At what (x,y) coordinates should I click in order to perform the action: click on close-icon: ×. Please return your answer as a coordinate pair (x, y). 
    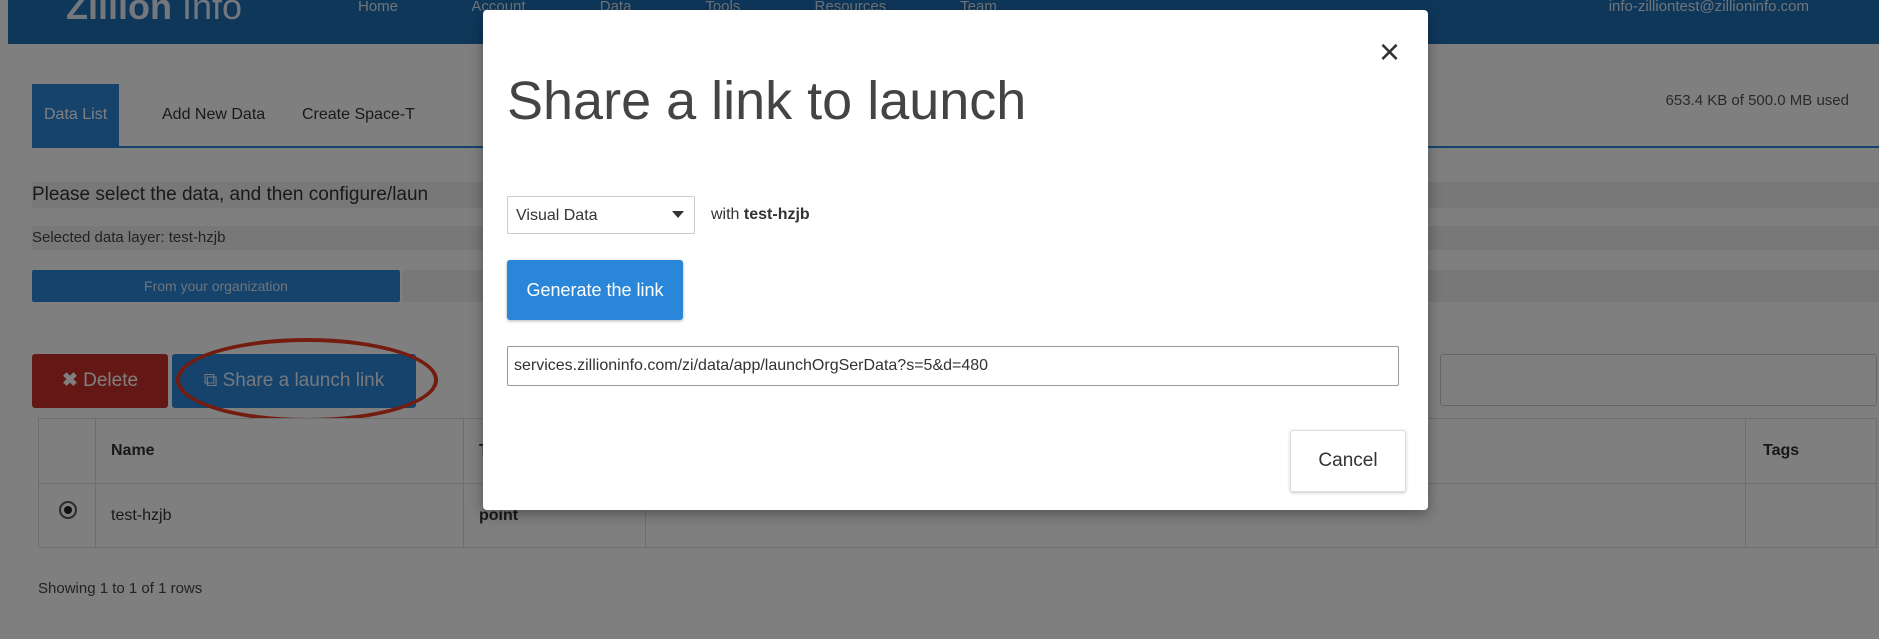
    Looking at the image, I should click on (1389, 52).